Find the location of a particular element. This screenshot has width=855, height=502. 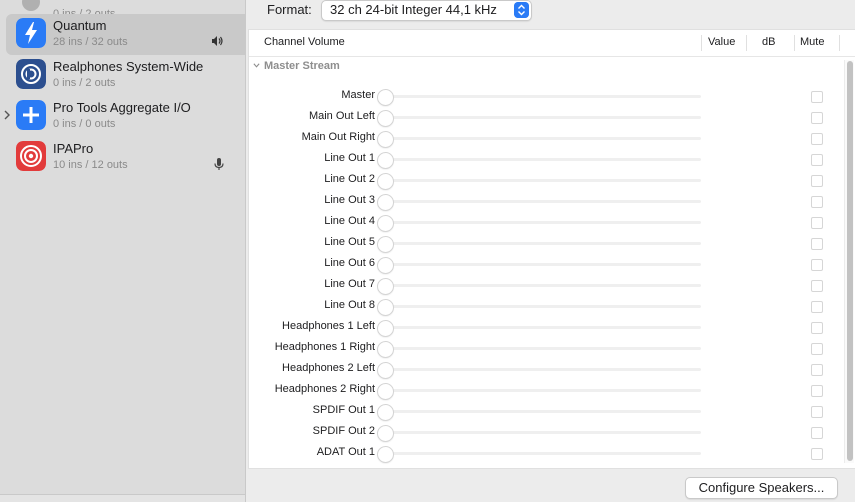

channel-label: Line Out 8 is located at coordinates (349, 305).